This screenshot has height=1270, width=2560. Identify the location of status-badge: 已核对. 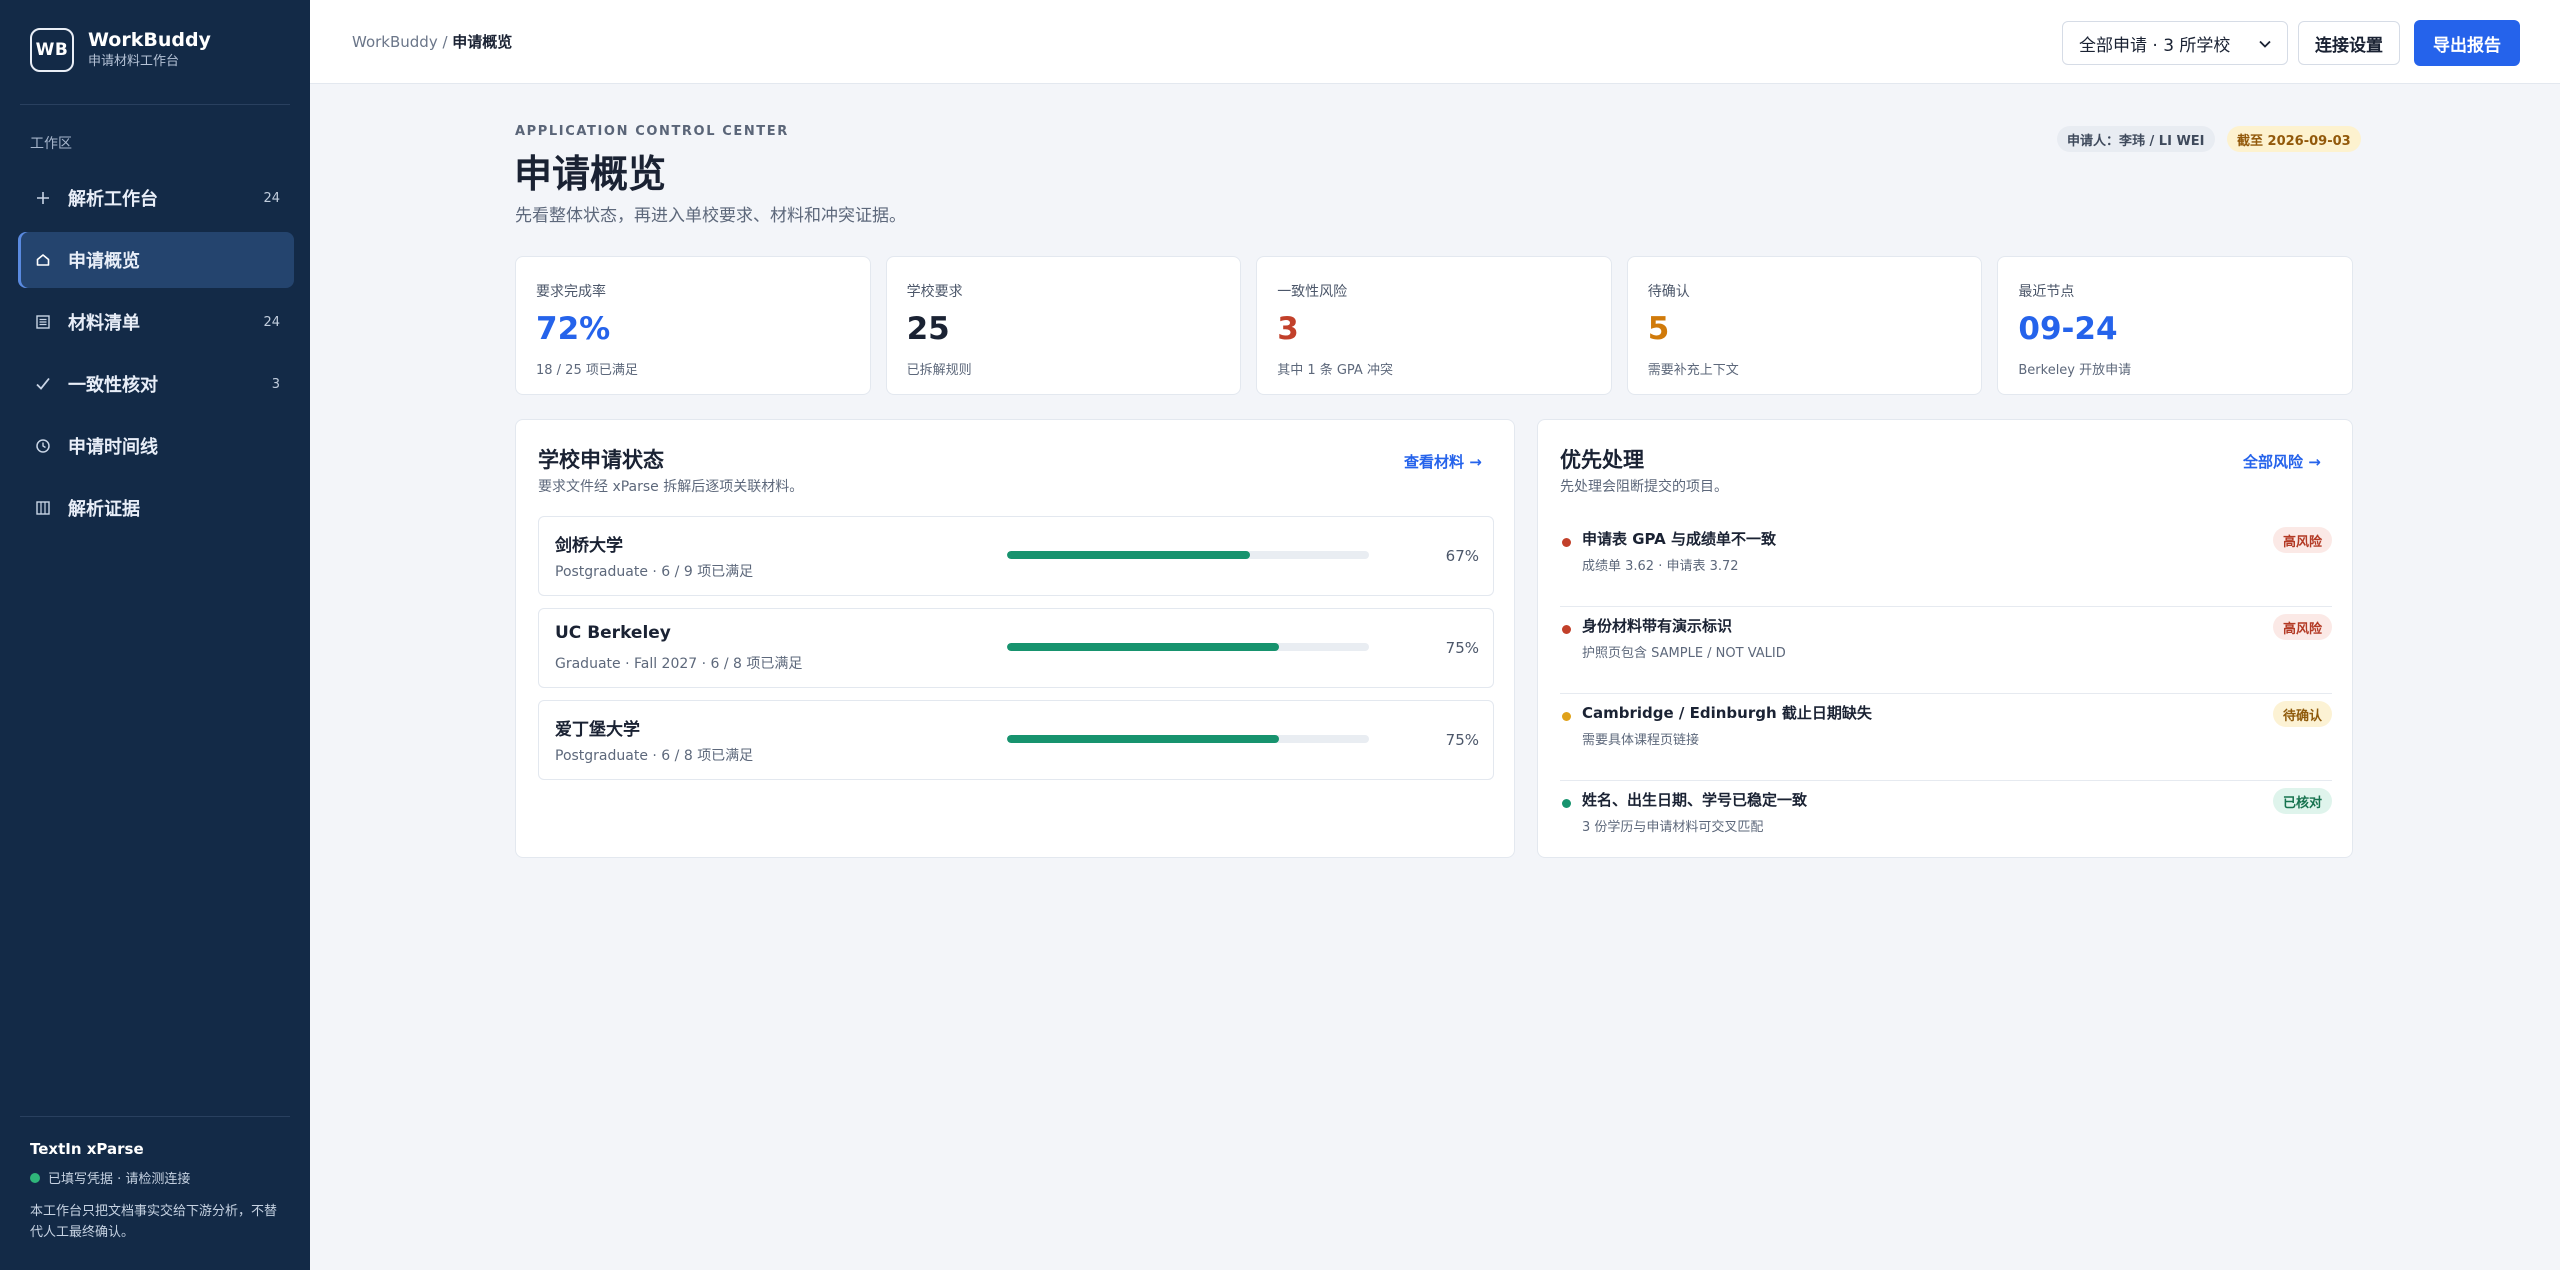
(2302, 801).